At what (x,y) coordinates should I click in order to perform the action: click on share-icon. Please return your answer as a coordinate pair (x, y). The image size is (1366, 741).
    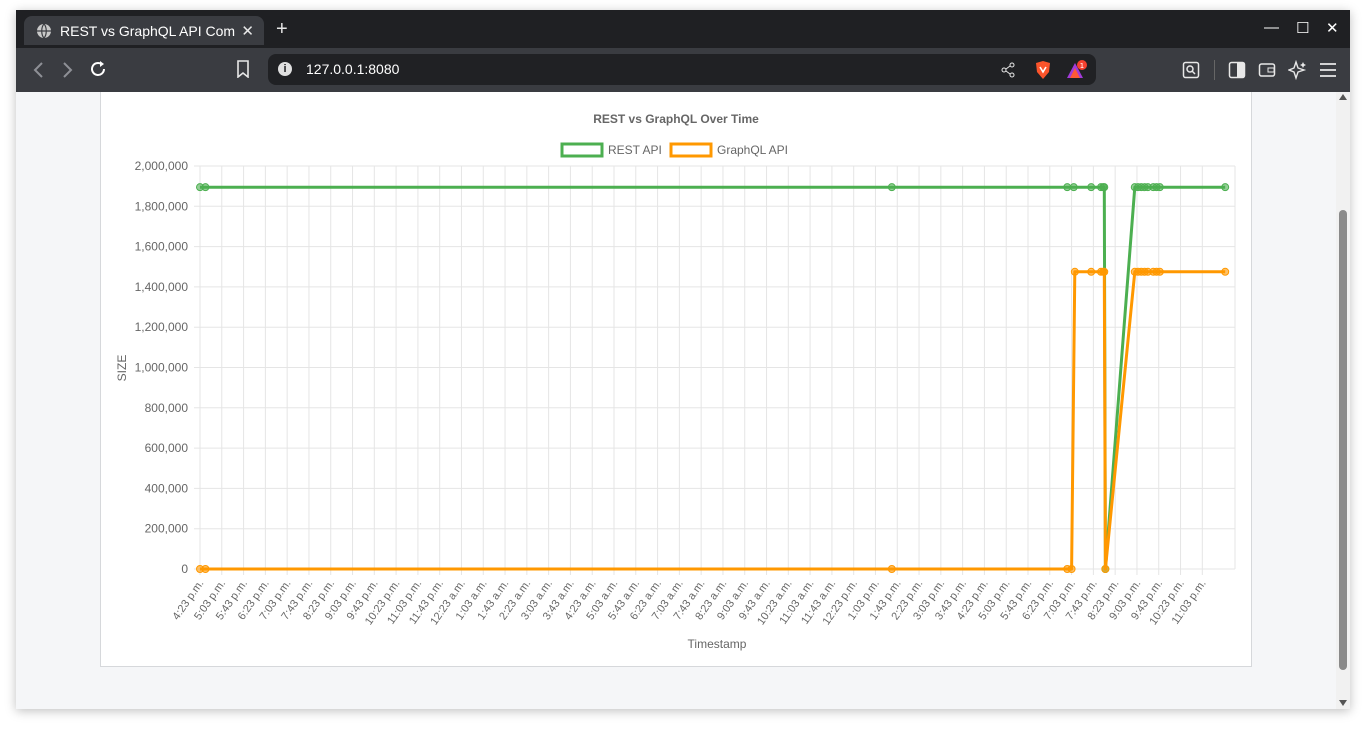
    Looking at the image, I should click on (1008, 70).